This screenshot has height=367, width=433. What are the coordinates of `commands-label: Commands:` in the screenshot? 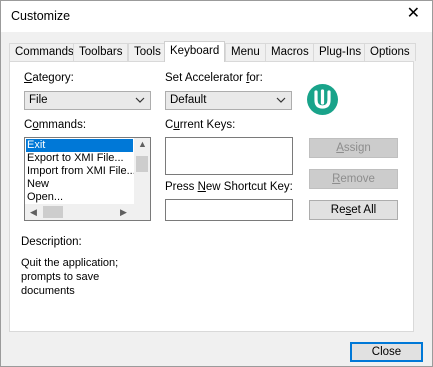 It's located at (55, 125).